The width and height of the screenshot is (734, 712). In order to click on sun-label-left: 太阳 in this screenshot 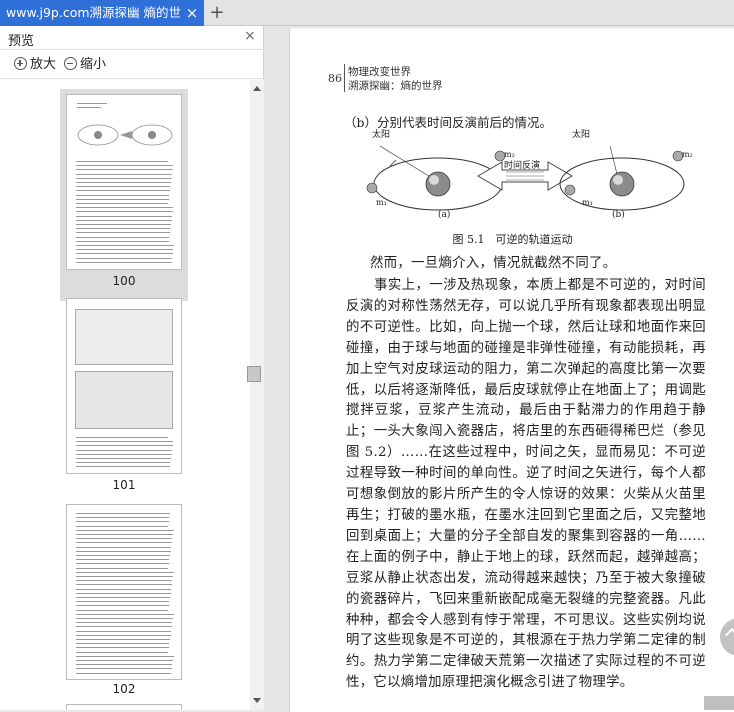, I will do `click(381, 135)`.